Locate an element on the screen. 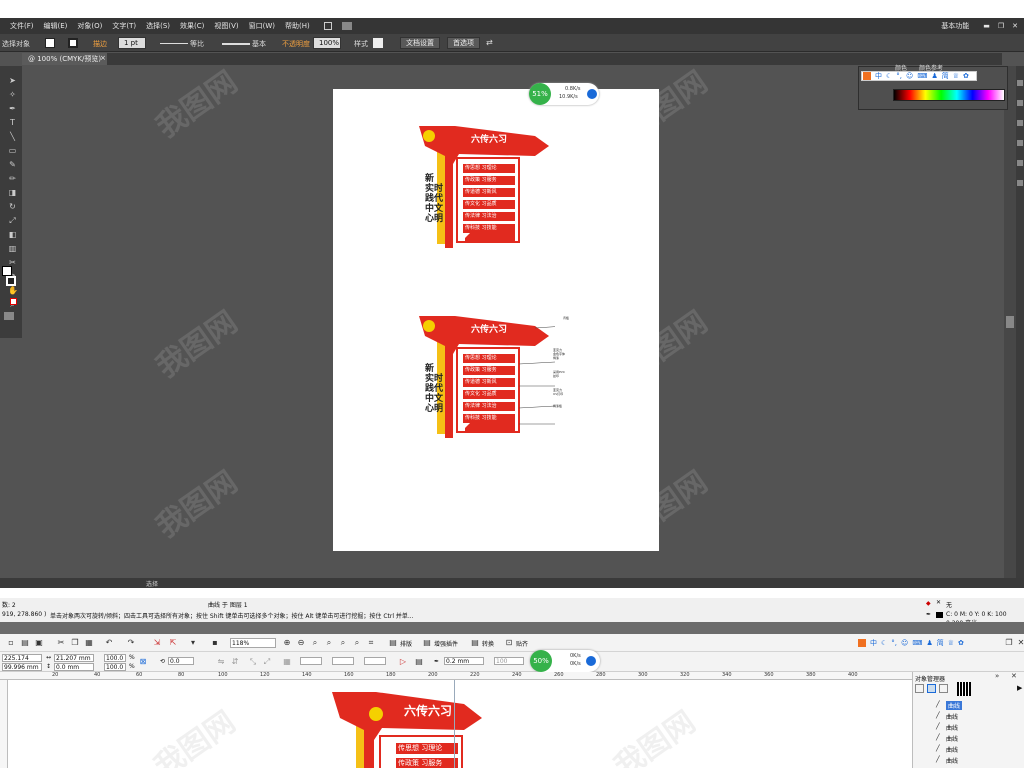 The height and width of the screenshot is (768, 1024). ime-smile-icon: ☺ is located at coordinates (904, 643).